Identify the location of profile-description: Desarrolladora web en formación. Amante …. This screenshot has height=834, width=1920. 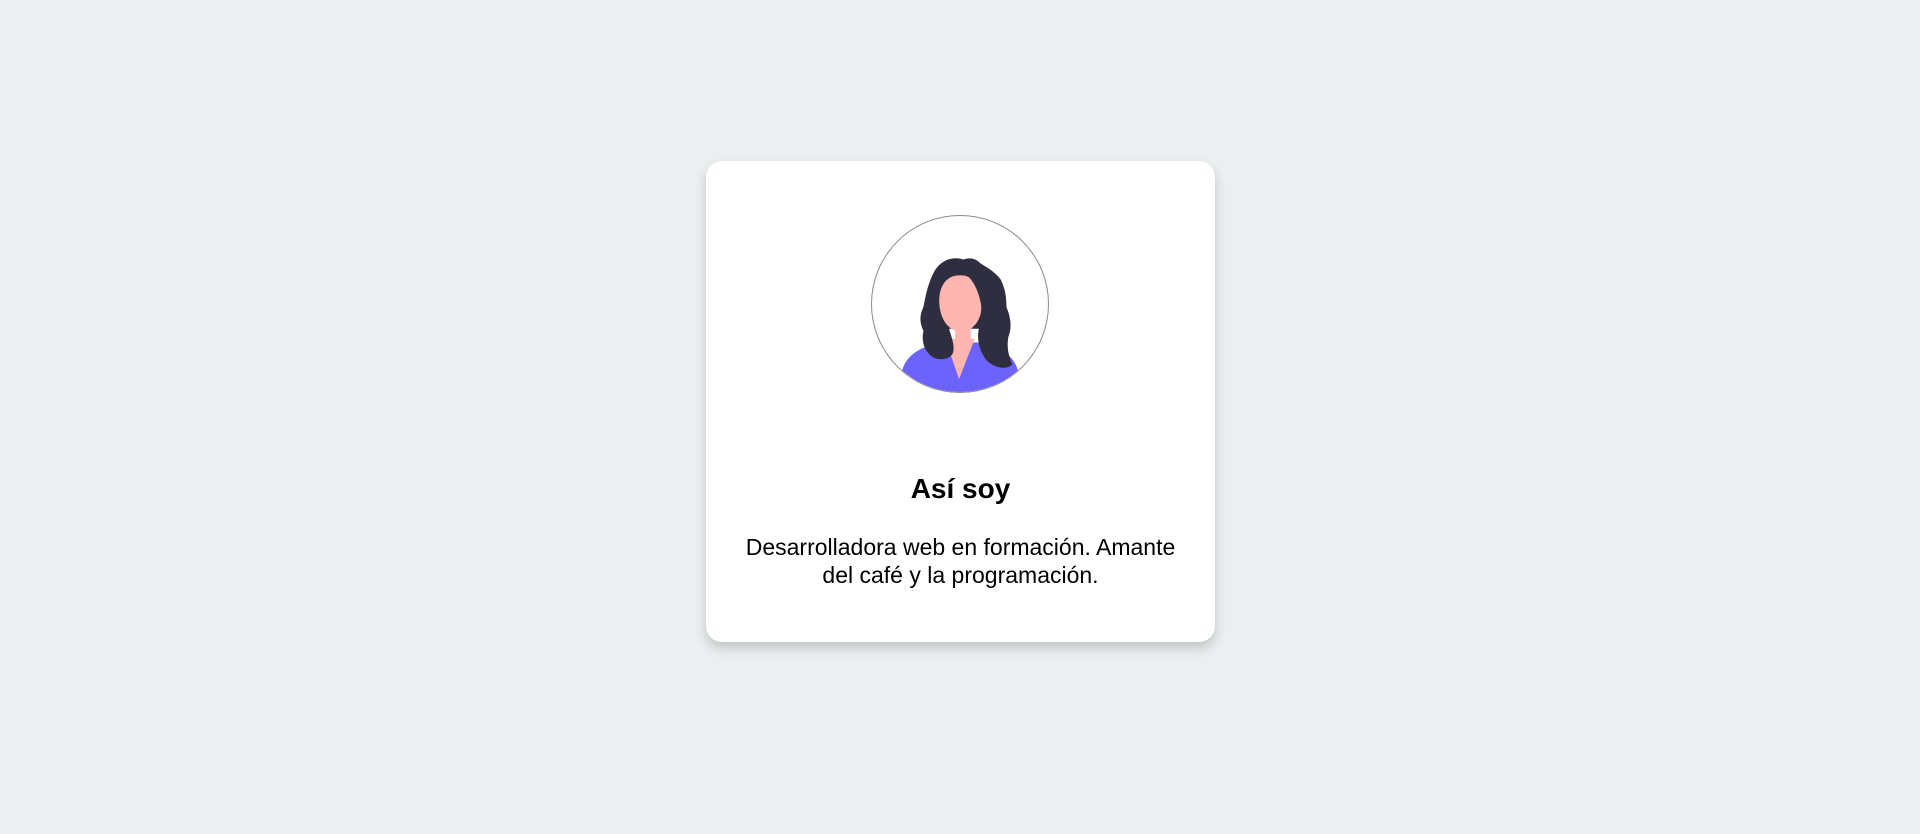
(960, 561).